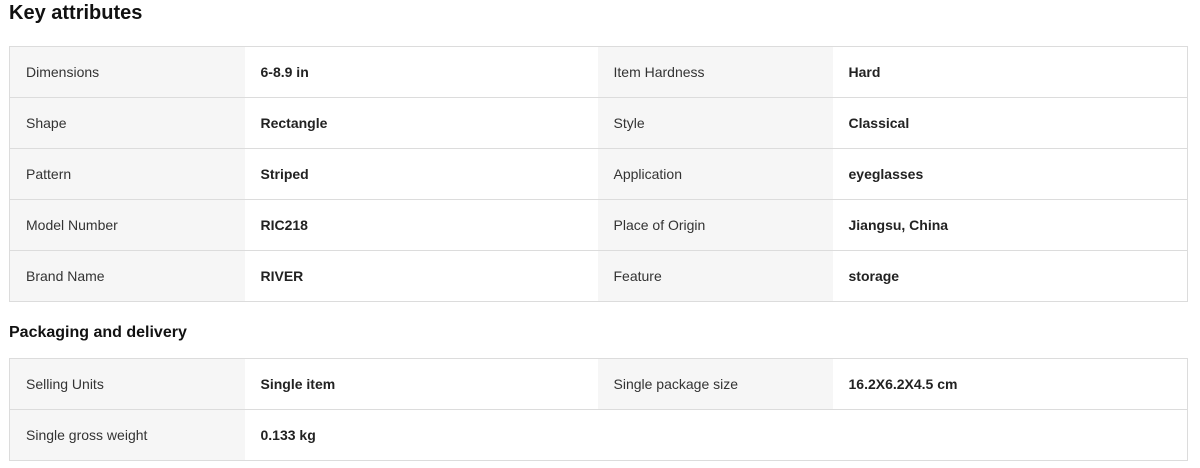  I want to click on attribute-row-dimensions: Dimensions 6-8.9 in Item Hardness Hard, so click(598, 72).